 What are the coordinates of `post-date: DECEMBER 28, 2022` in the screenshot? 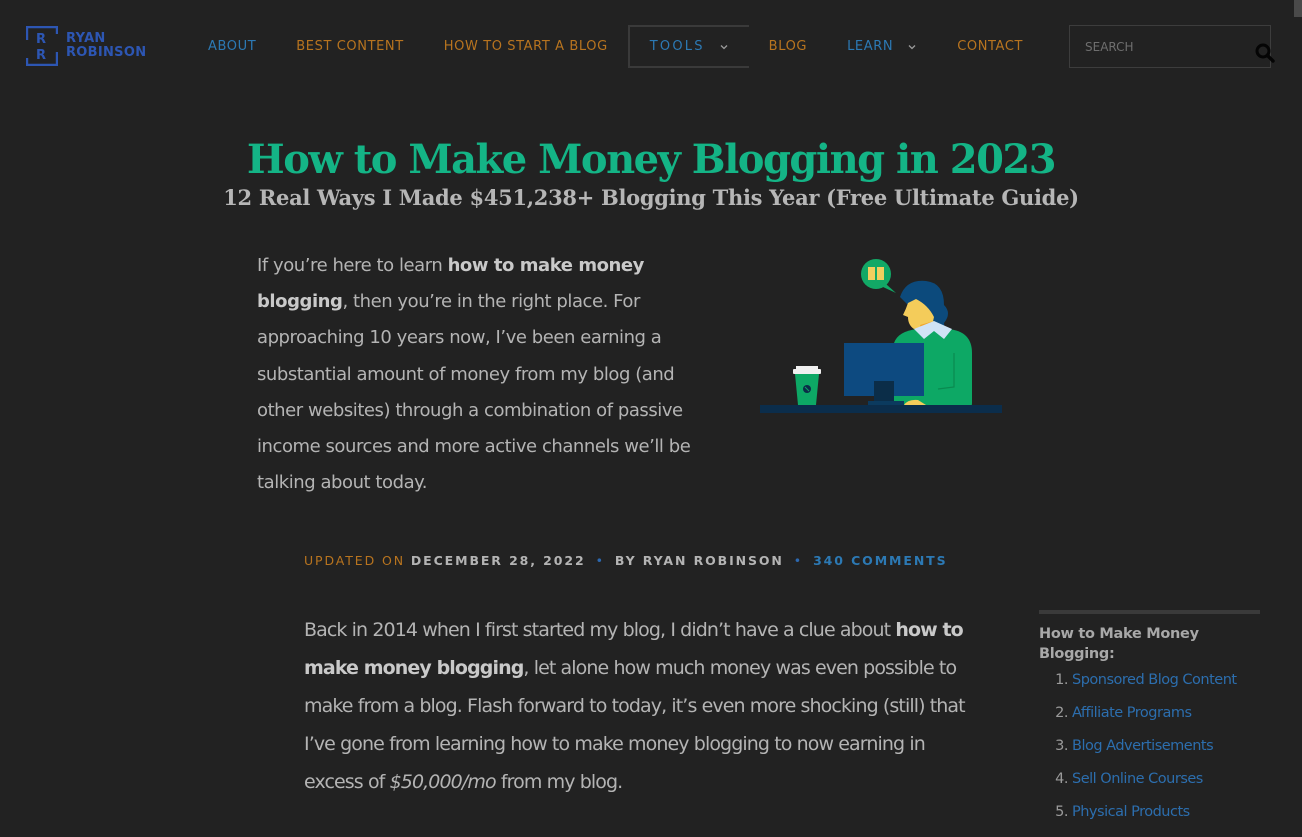 It's located at (498, 560).